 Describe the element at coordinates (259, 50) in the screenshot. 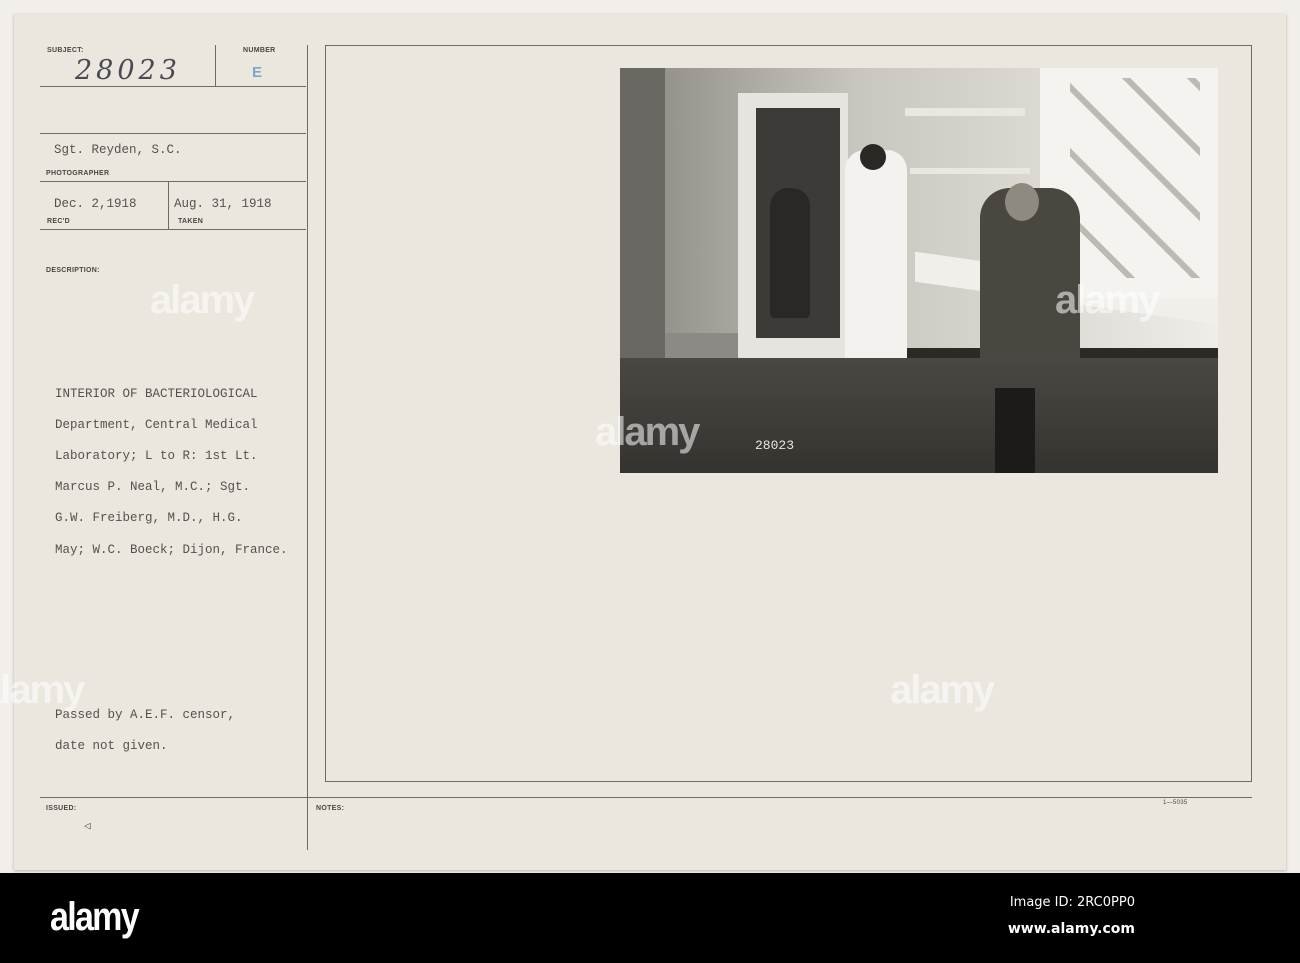

I see `number-label: NUMBER` at that location.